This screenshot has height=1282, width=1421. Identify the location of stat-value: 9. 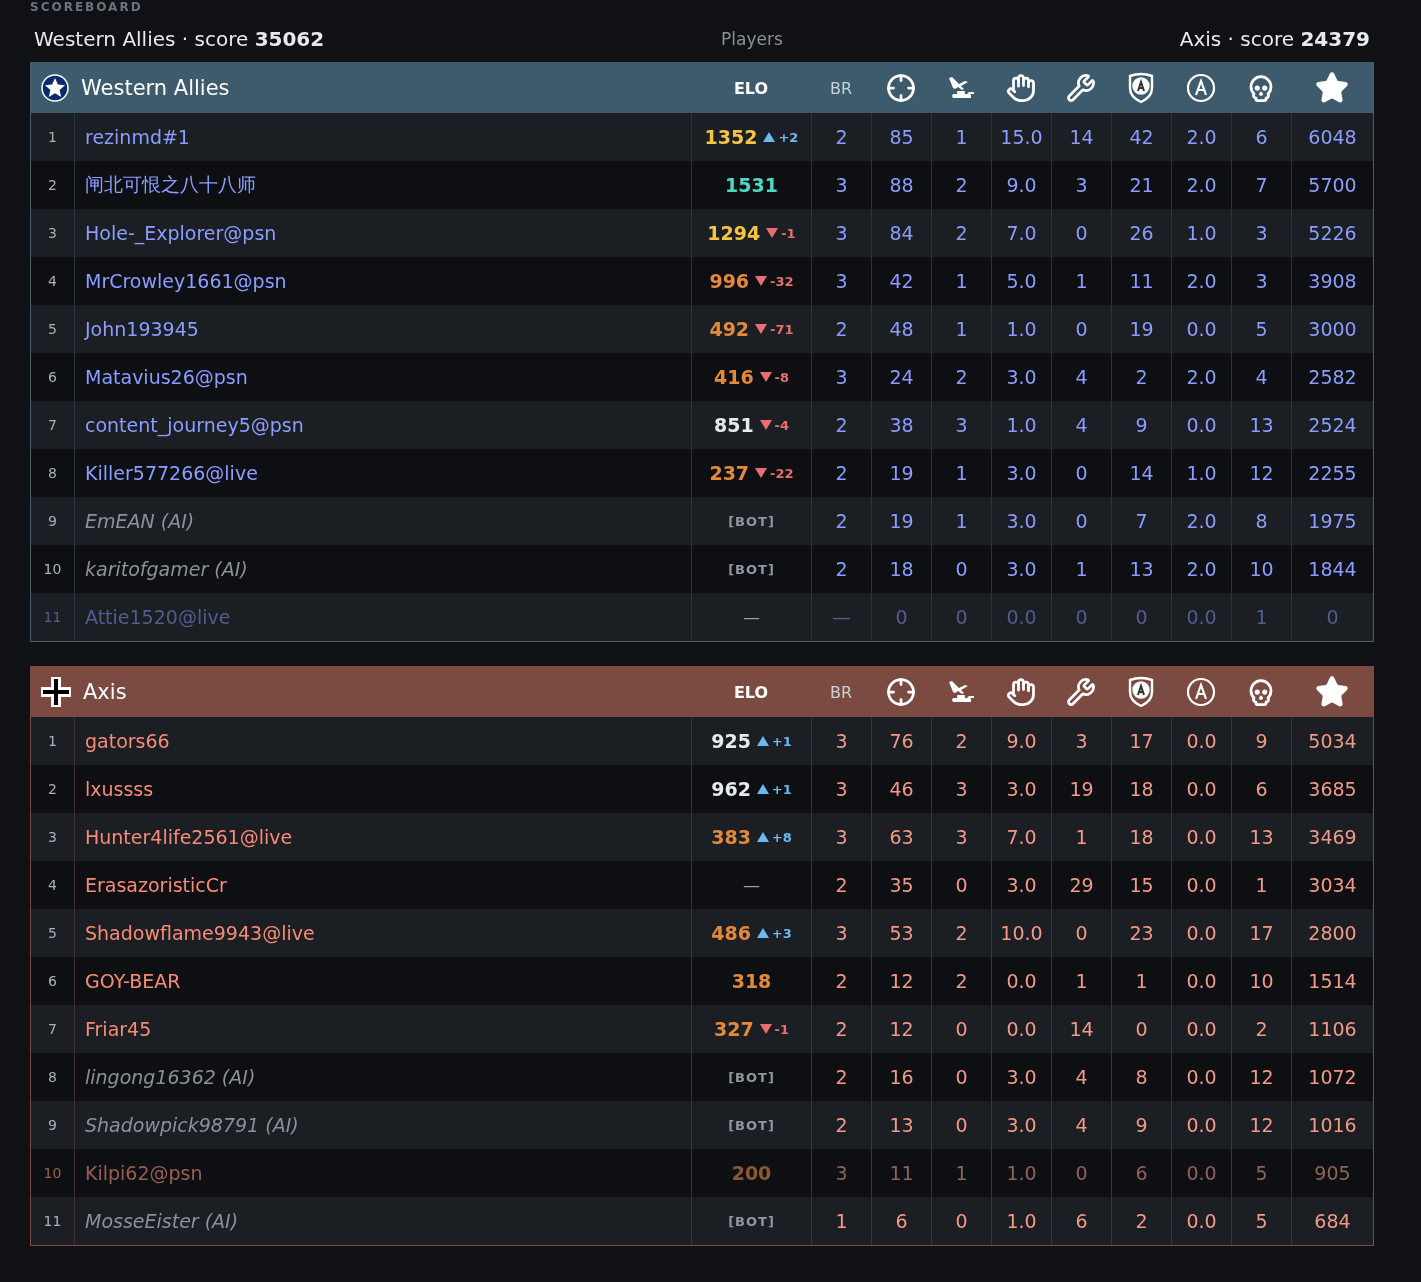
(1141, 425).